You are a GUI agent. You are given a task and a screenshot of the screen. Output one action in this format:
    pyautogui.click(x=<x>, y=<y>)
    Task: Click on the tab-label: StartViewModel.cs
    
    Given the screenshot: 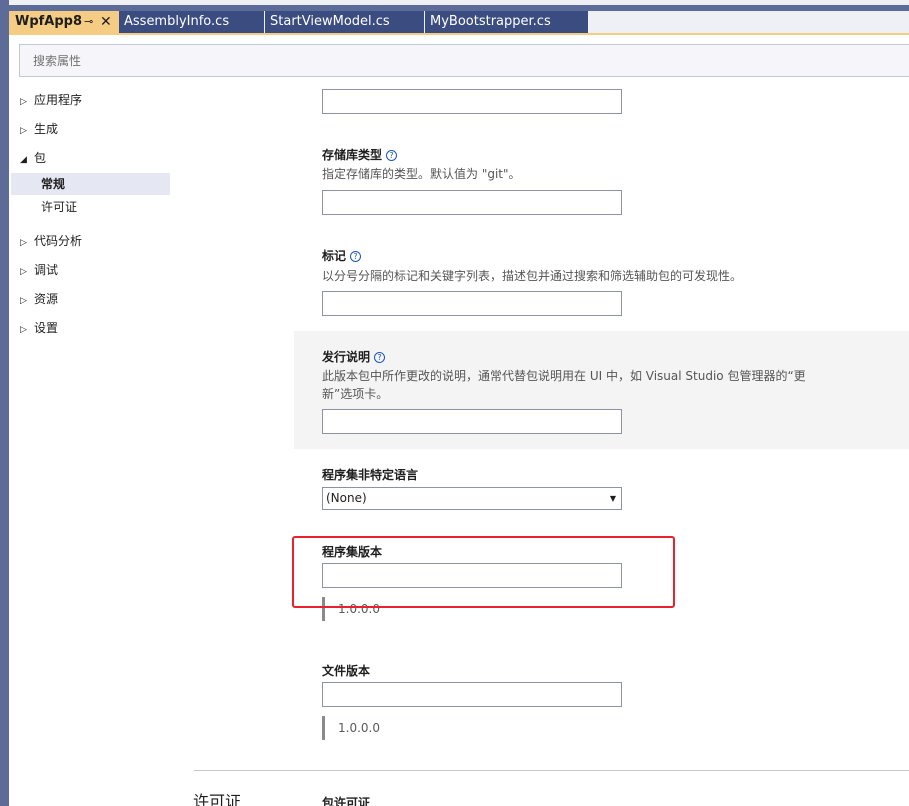 What is the action you would take?
    pyautogui.click(x=330, y=21)
    